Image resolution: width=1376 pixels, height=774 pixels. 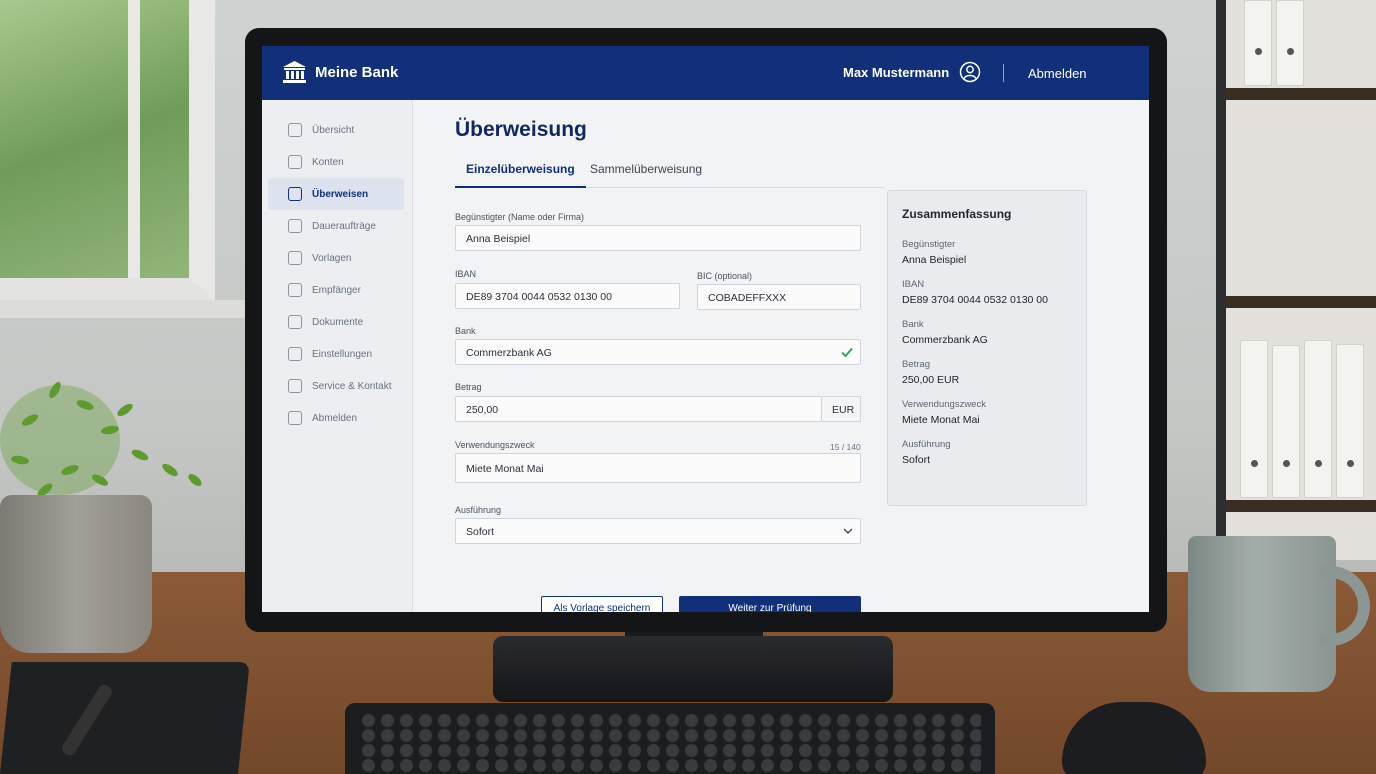 What do you see at coordinates (468, 387) in the screenshot?
I see `amount-label: Betrag` at bounding box center [468, 387].